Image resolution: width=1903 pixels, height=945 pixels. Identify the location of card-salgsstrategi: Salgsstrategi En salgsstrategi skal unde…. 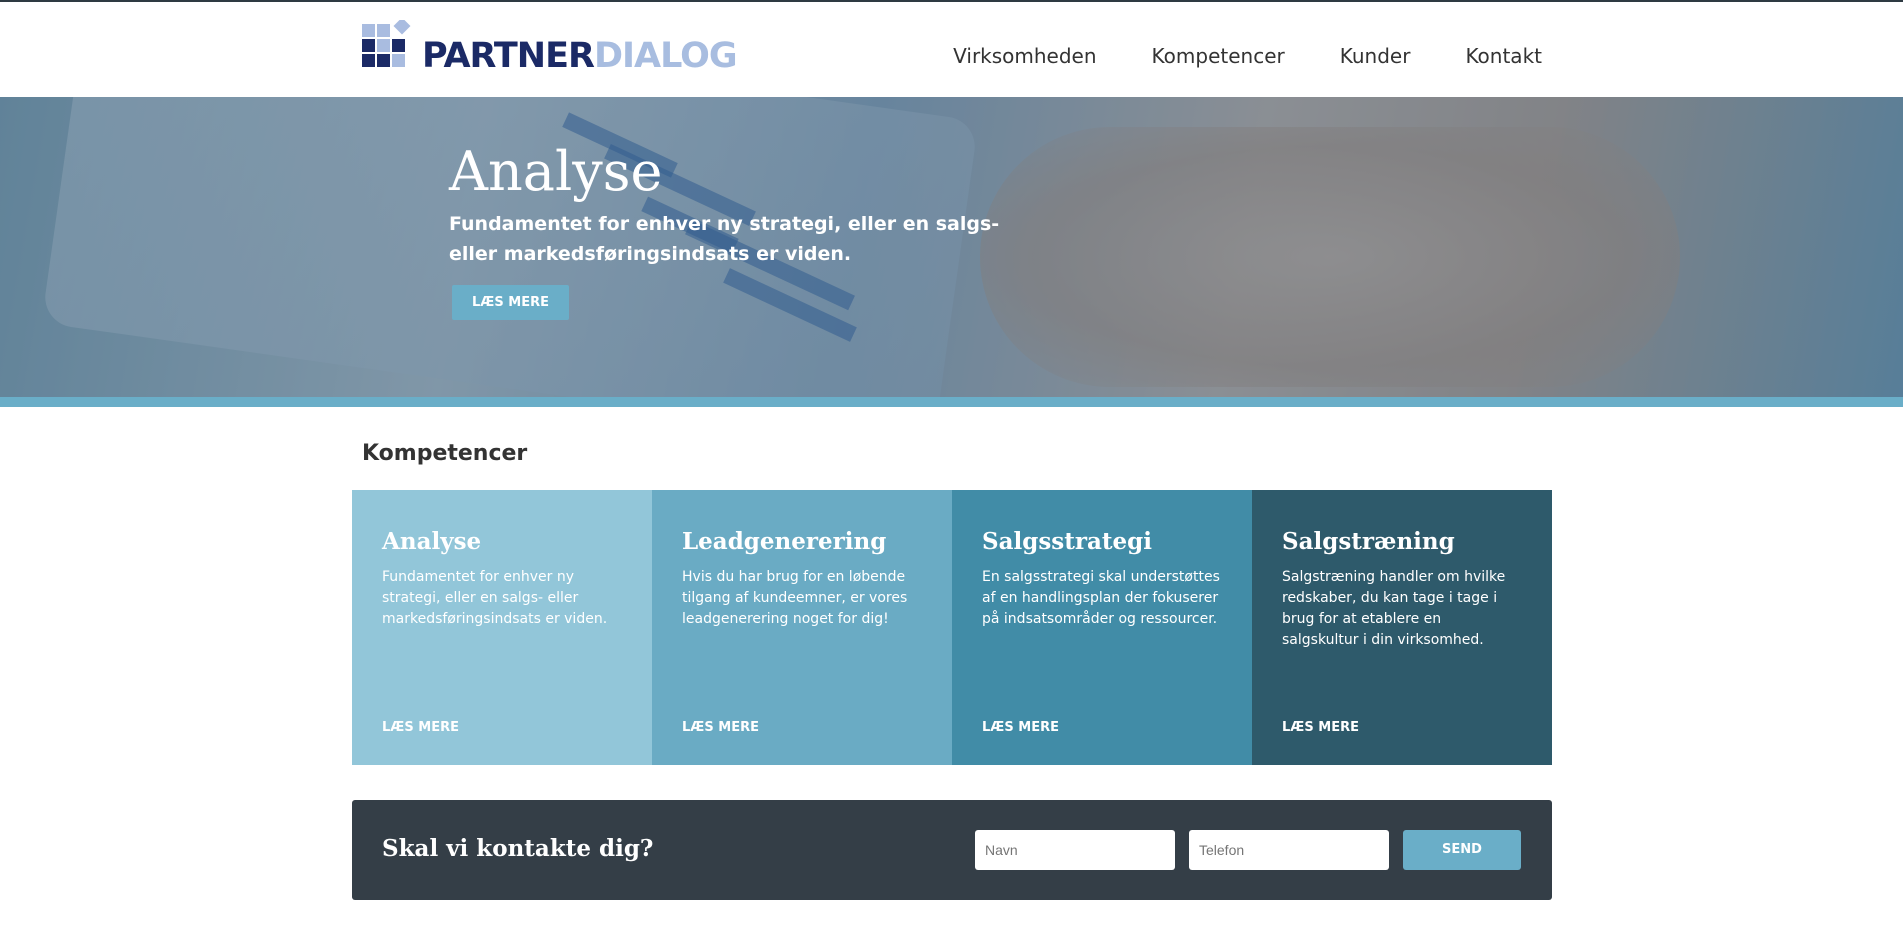
(1102, 627).